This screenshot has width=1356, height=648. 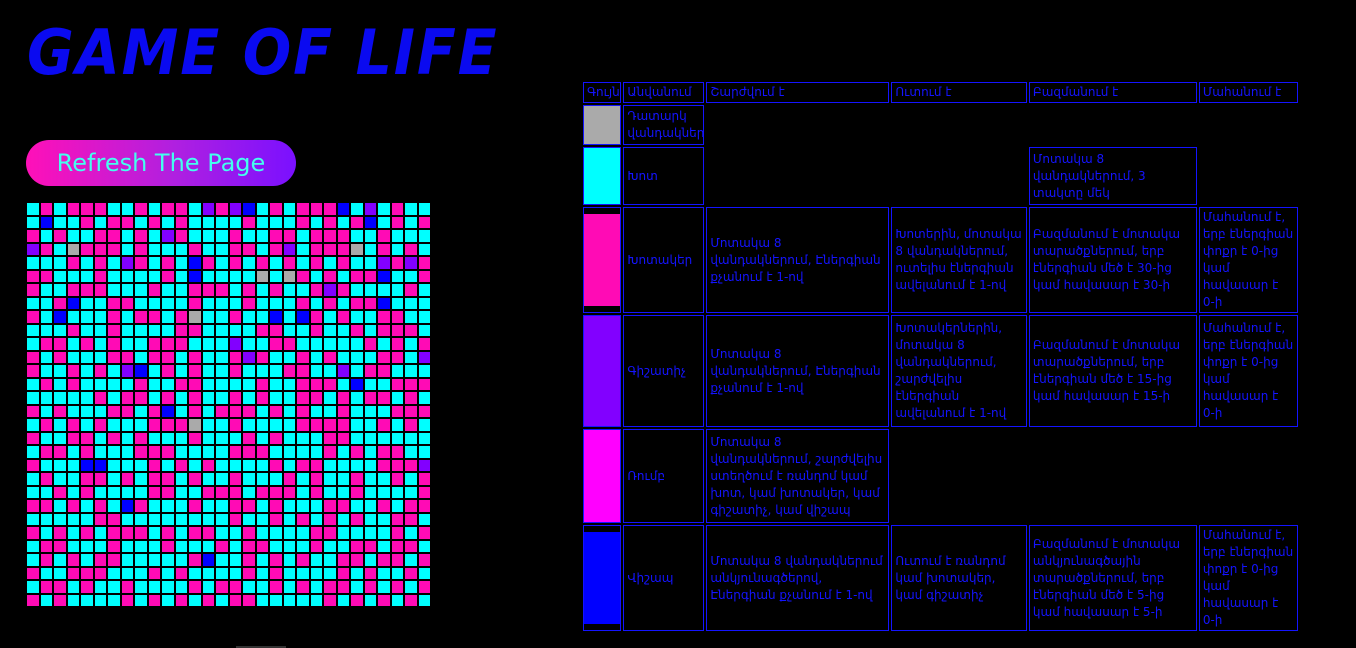 What do you see at coordinates (161, 163) in the screenshot?
I see `refresh-button: Refresh The Page` at bounding box center [161, 163].